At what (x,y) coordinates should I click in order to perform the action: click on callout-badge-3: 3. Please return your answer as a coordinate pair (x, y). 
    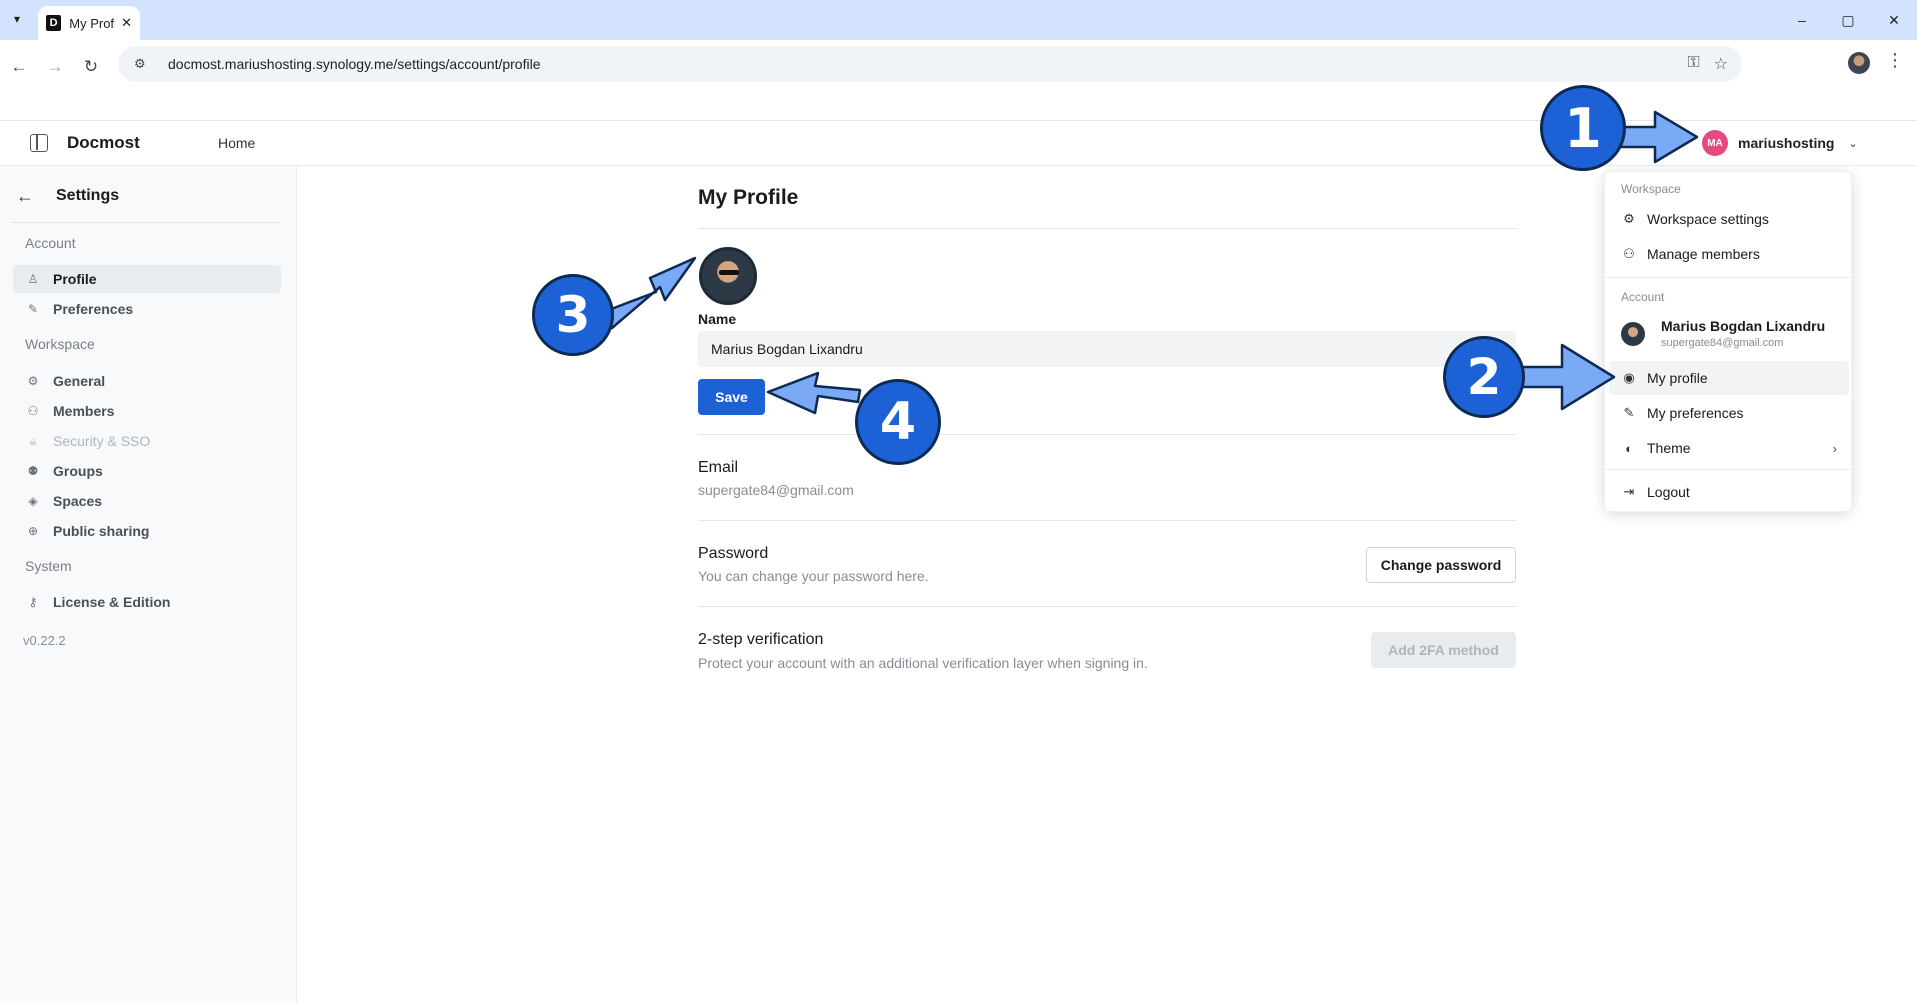
    Looking at the image, I should click on (573, 315).